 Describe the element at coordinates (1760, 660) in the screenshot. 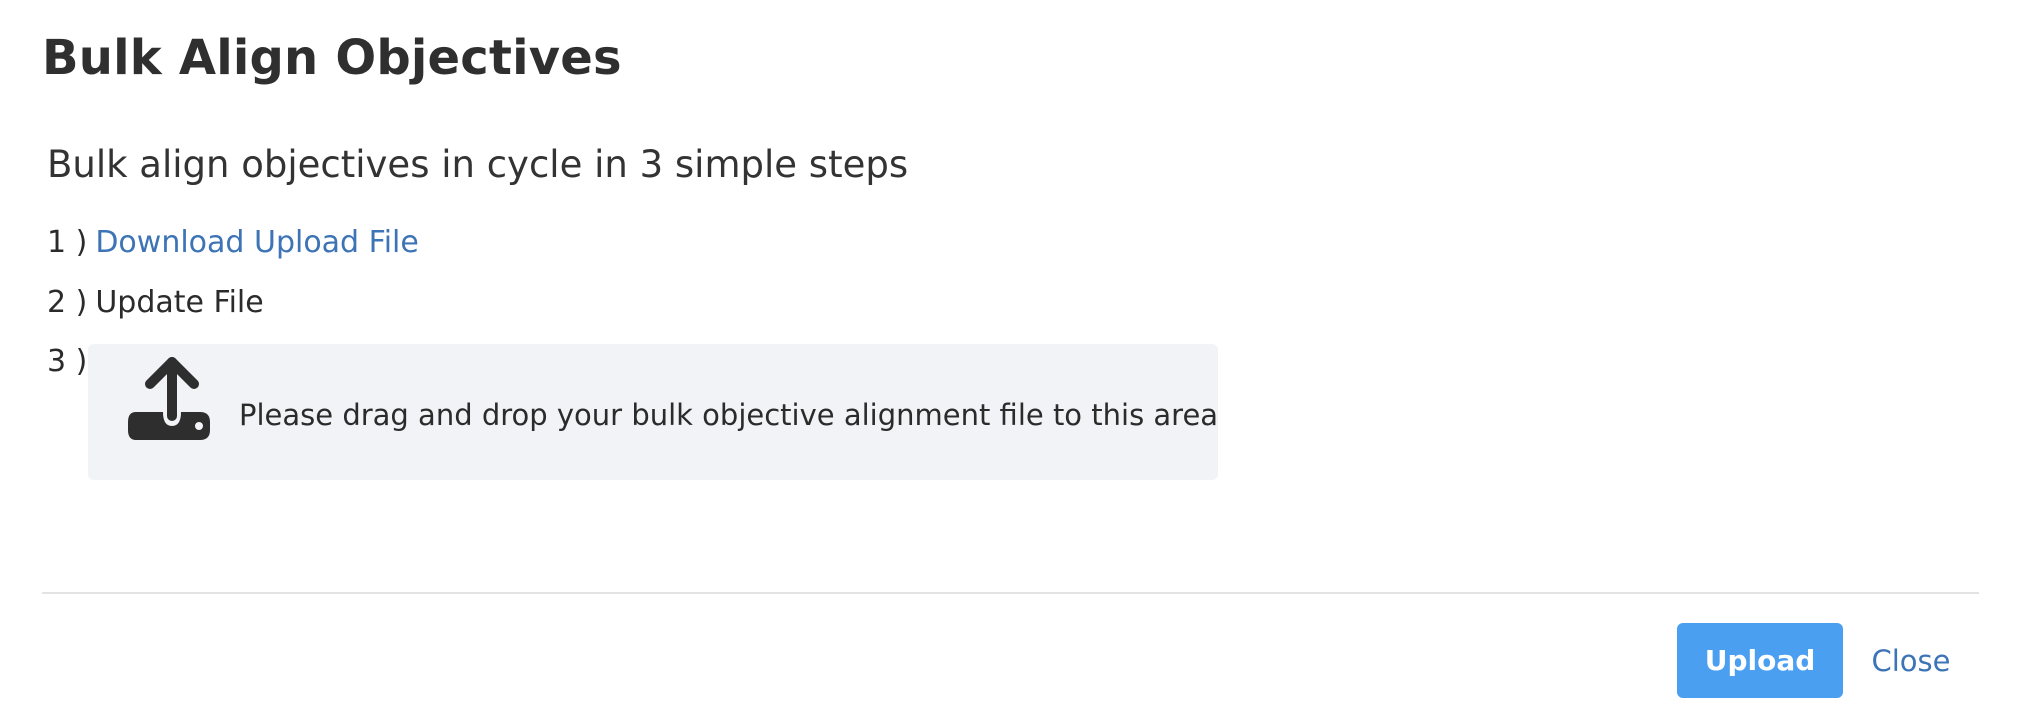

I see `upload-button: Upload` at that location.